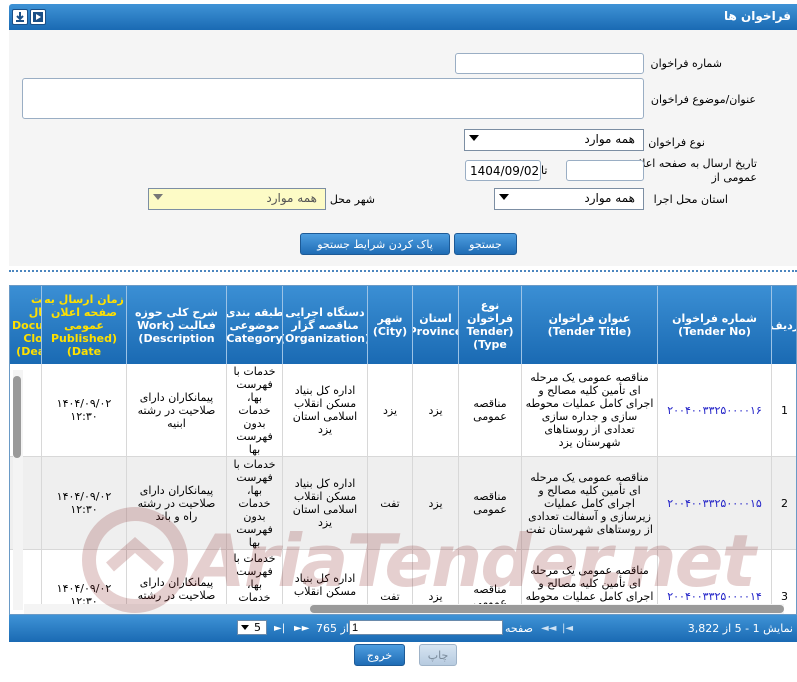 This screenshot has width=797, height=682. What do you see at coordinates (426, 627) in the screenshot?
I see `page-input` at bounding box center [426, 627].